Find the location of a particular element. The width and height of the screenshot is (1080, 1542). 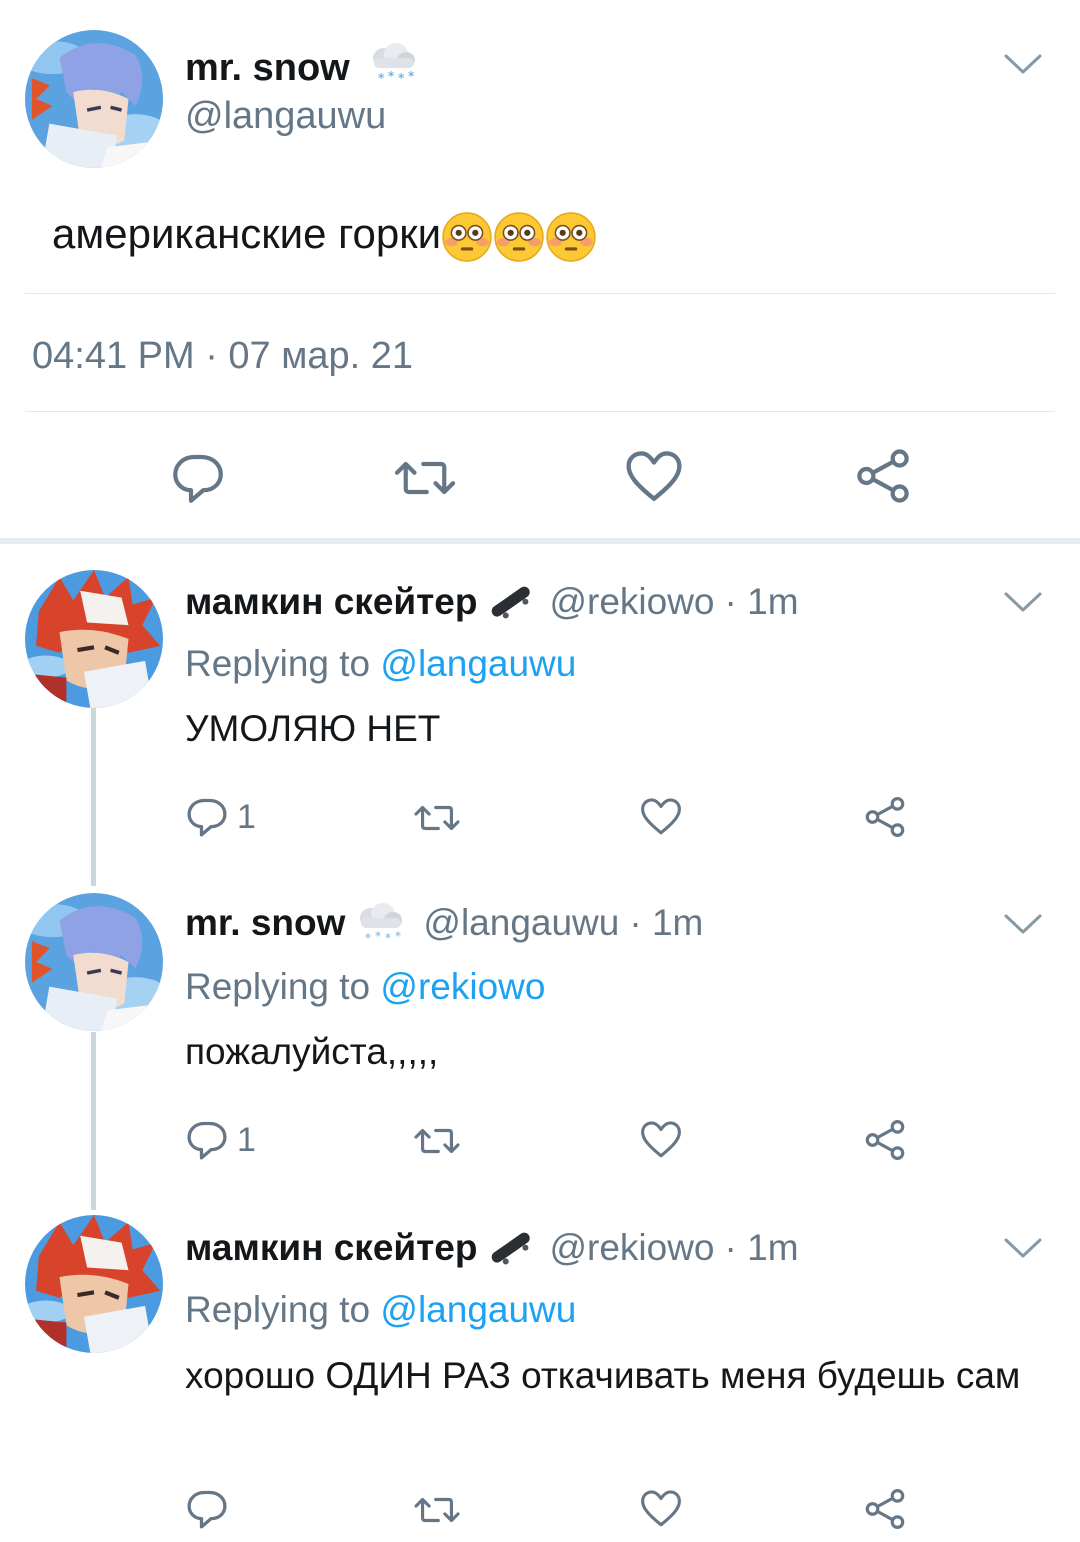

reply-header: mr. snow @langauwu · 1m is located at coordinates (444, 923).